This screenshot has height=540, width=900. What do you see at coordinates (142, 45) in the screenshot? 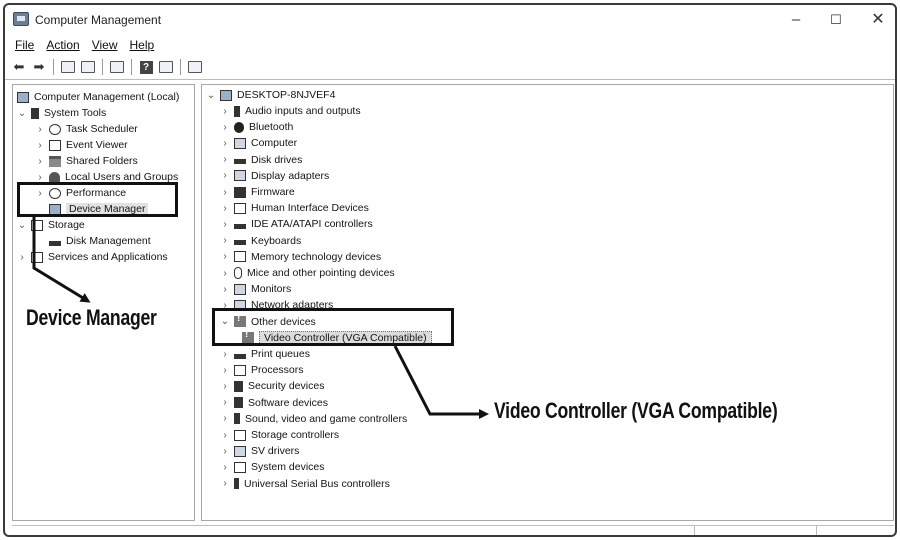
I see `menu-help: Help` at bounding box center [142, 45].